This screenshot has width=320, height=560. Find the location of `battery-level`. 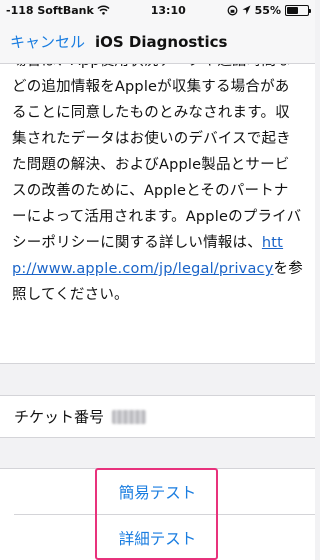

battery-level is located at coordinates (292, 10).